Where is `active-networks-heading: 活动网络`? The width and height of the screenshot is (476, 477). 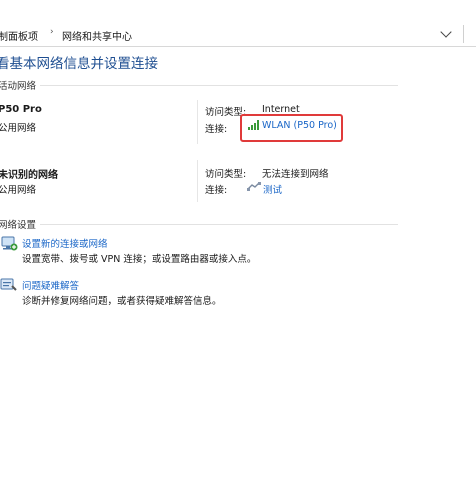 active-networks-heading: 活动网络 is located at coordinates (18, 86).